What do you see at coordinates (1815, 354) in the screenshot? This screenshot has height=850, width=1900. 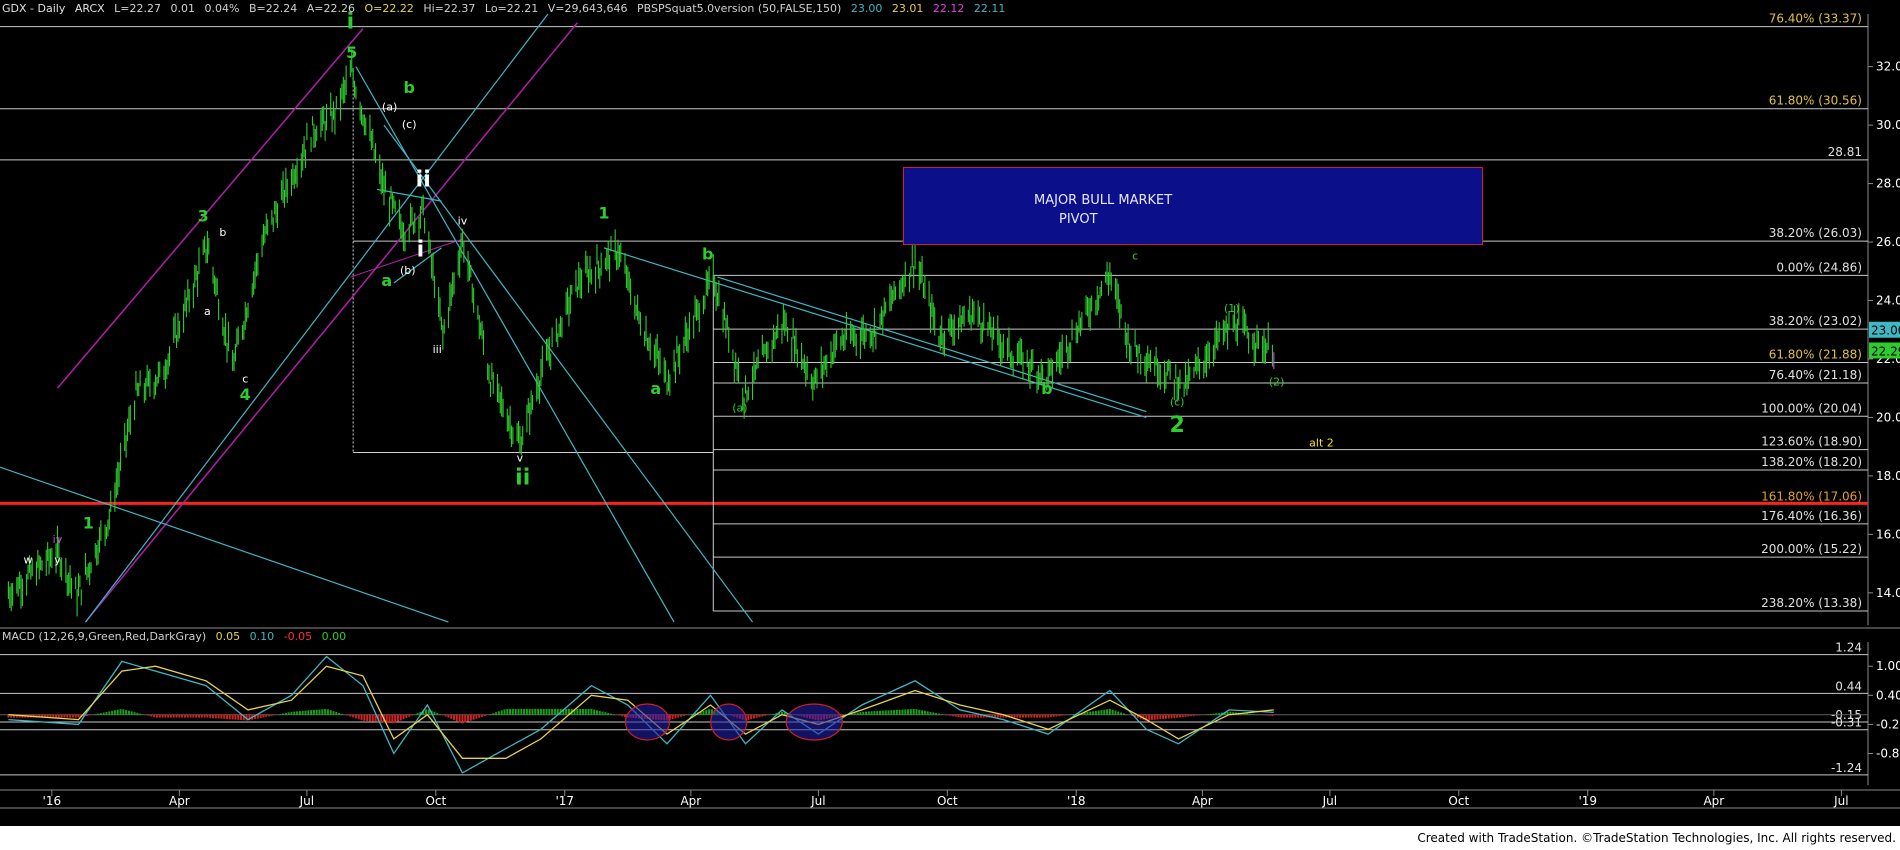 I see `fib-level-label: 61.80% (21.88)` at bounding box center [1815, 354].